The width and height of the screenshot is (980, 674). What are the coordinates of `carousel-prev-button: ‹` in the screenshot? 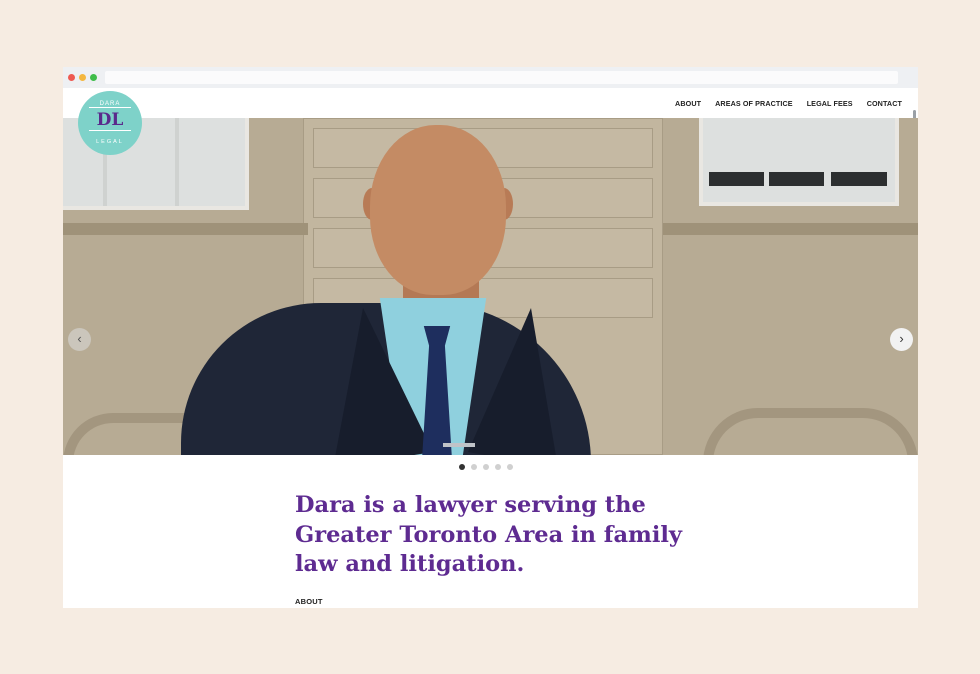 It's located at (79, 339).